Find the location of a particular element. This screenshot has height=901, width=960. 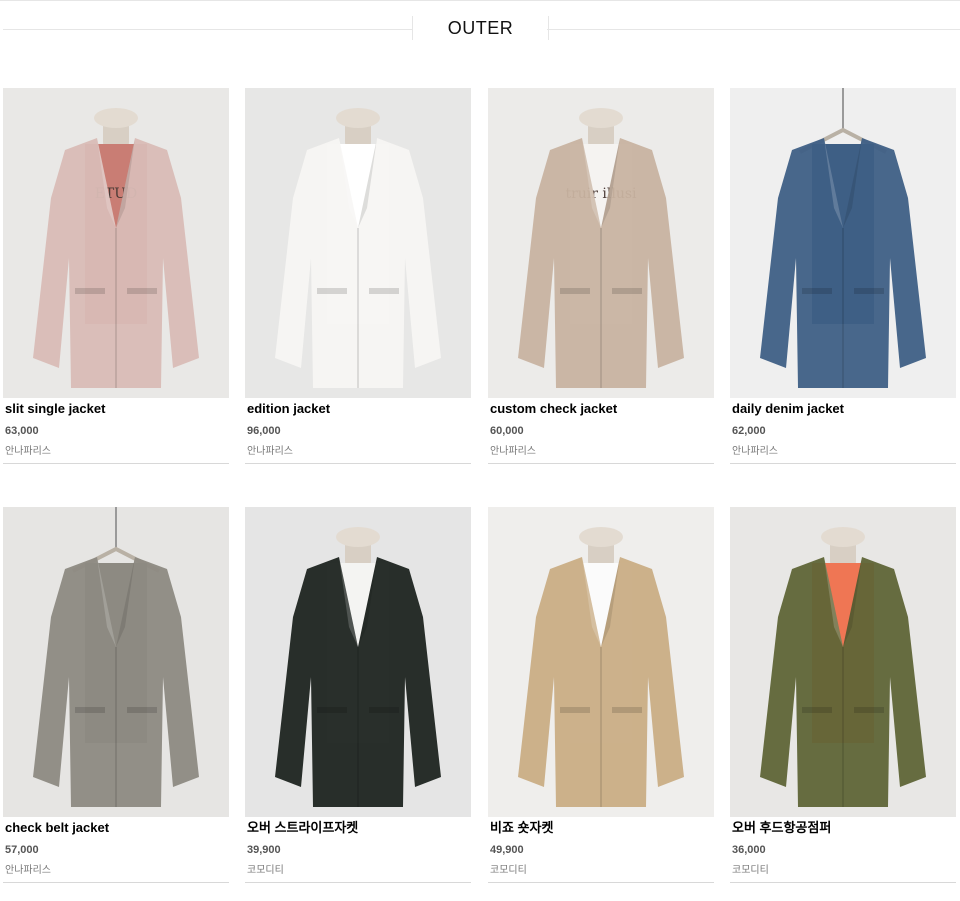

product-card: edition jacket 96,000 안나파리스 is located at coordinates (358, 276).